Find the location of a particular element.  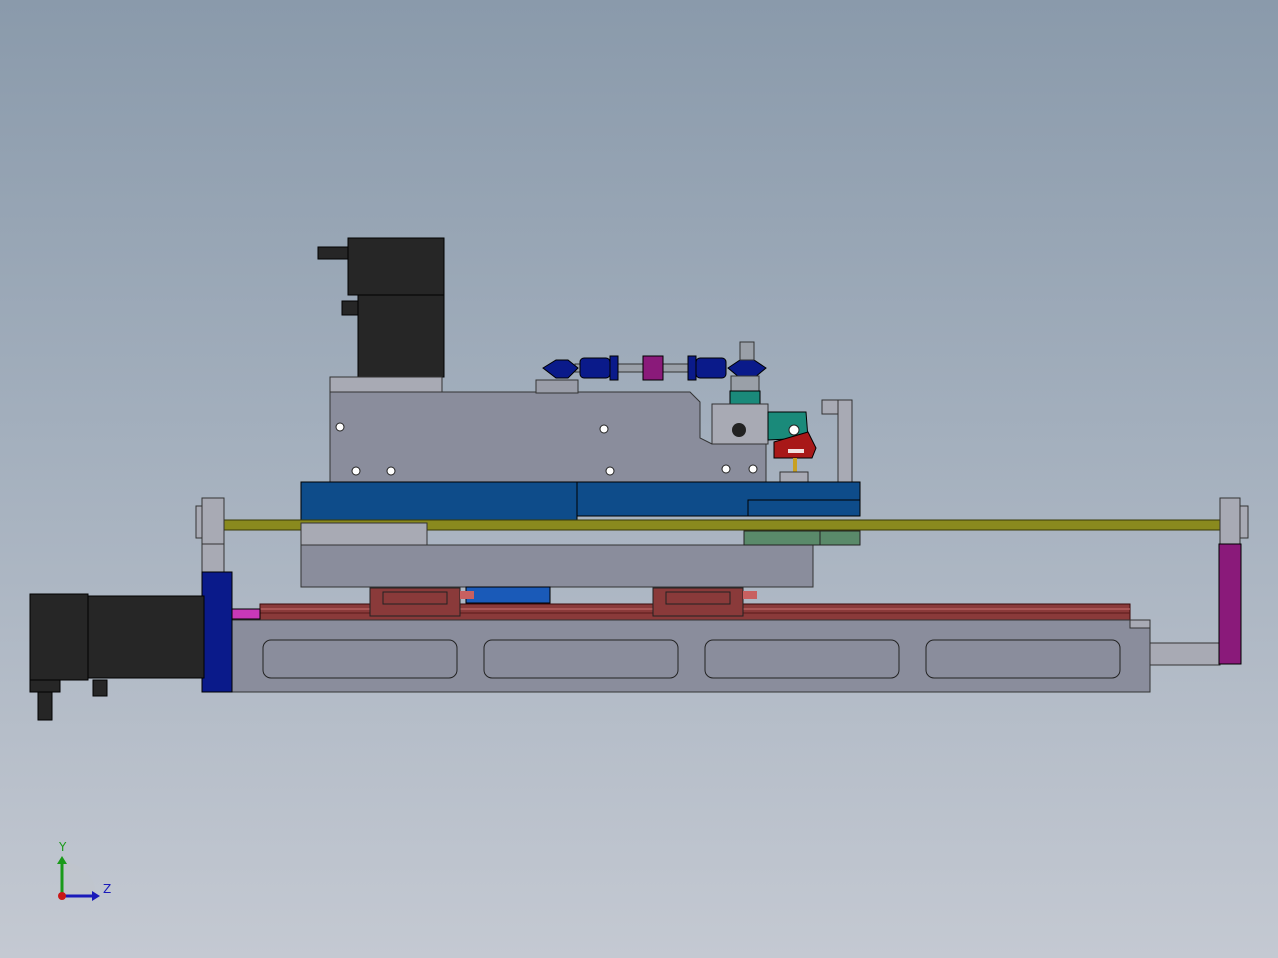

turnbuckle-nut is located at coordinates (653, 368).